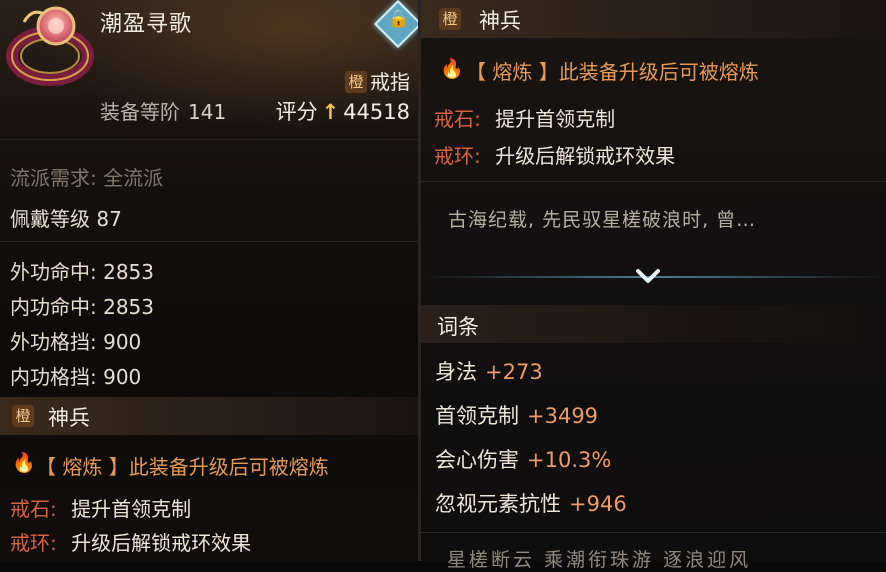 The width and height of the screenshot is (886, 572). Describe the element at coordinates (296, 112) in the screenshot. I see `score-label: 评分` at that location.